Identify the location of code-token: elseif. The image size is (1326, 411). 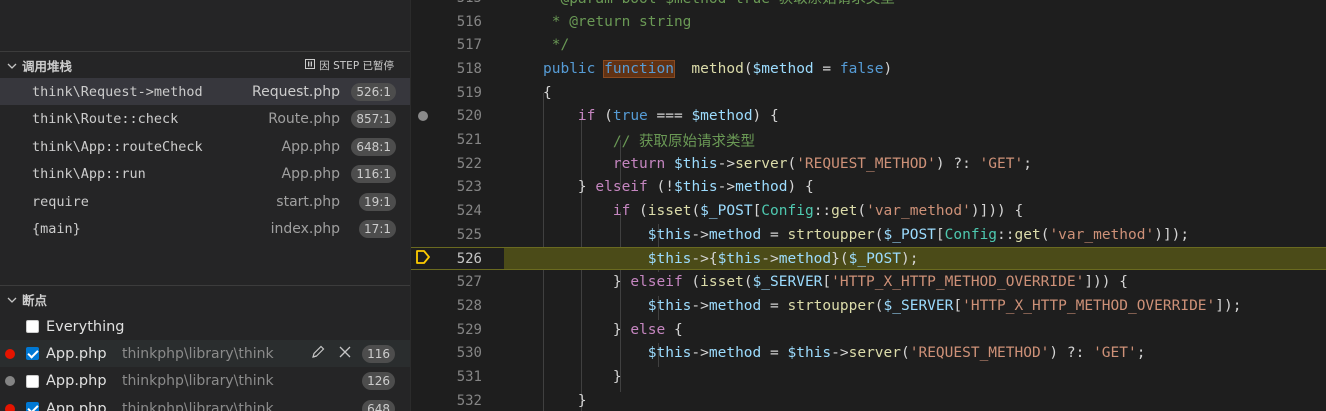
(621, 187).